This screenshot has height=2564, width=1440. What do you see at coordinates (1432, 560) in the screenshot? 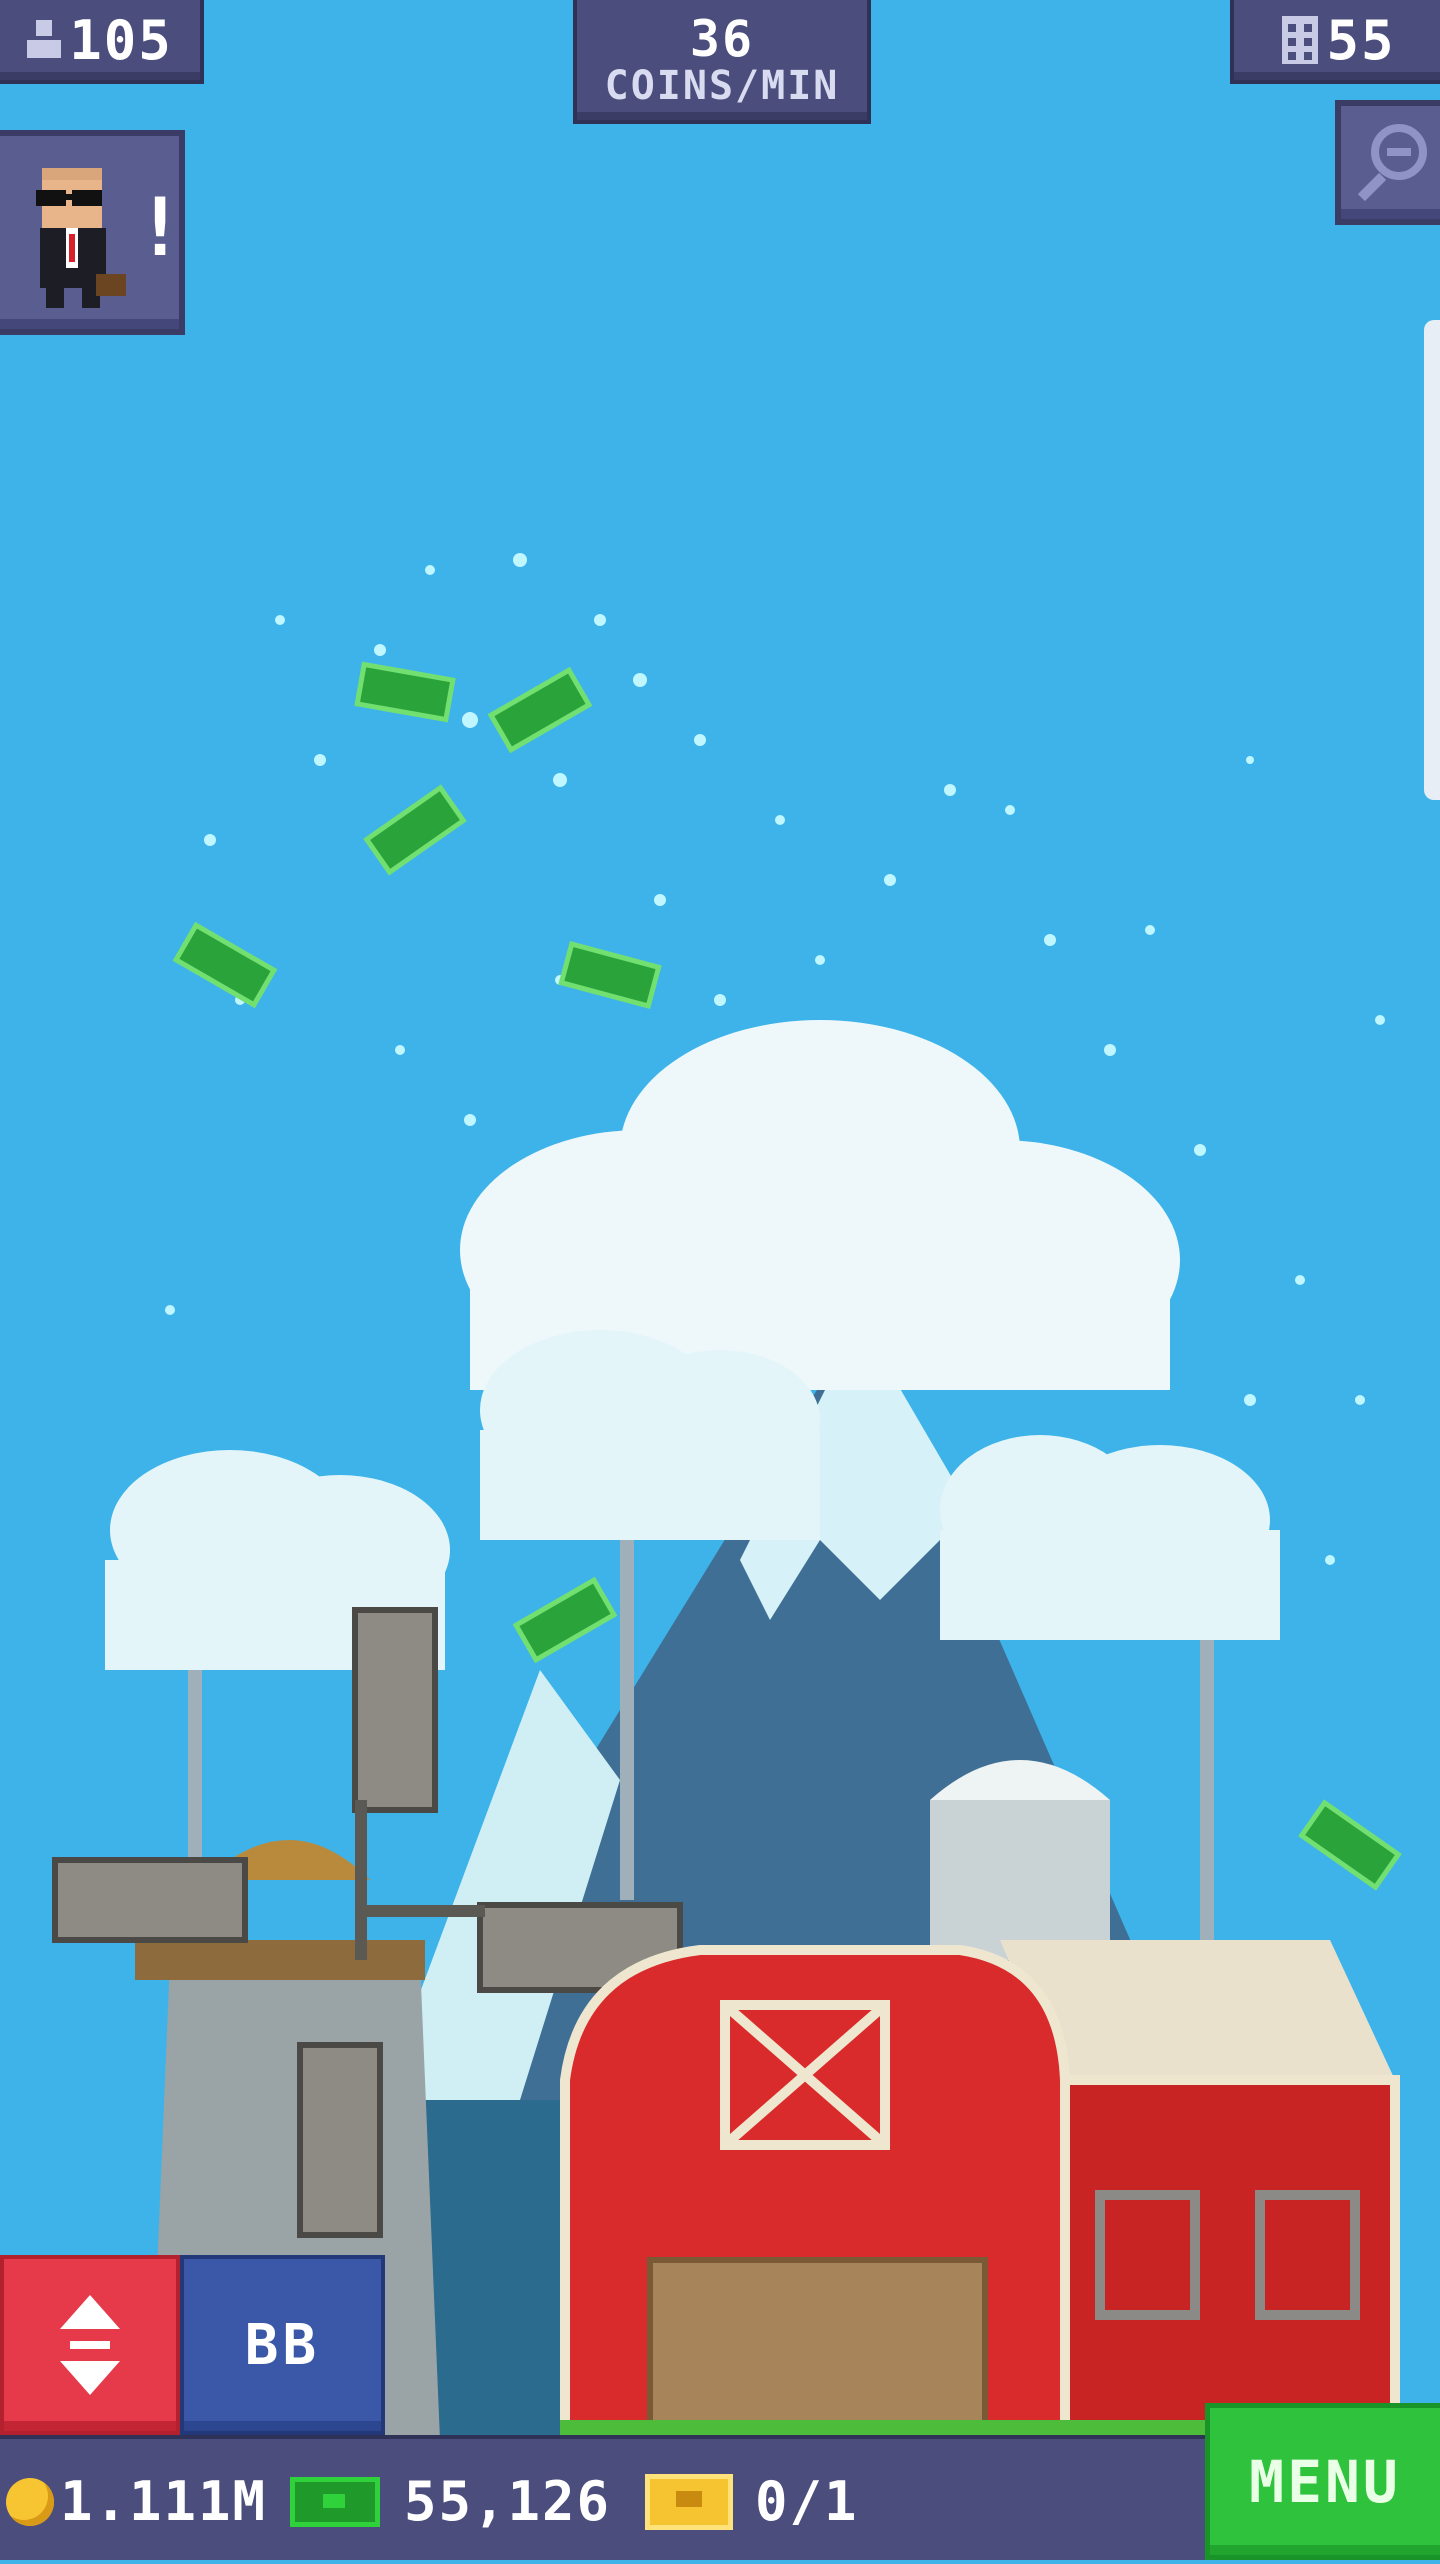
I see `side-drawer-handle` at bounding box center [1432, 560].